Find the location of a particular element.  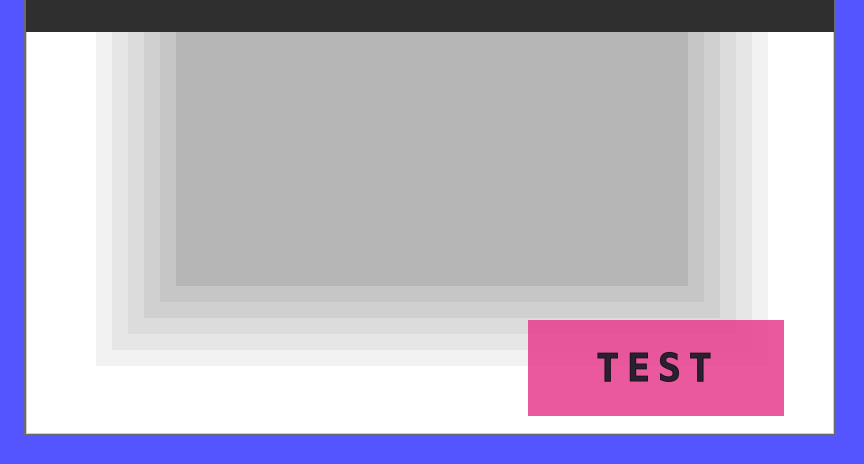

test-button-label: TEST is located at coordinates (658, 368).